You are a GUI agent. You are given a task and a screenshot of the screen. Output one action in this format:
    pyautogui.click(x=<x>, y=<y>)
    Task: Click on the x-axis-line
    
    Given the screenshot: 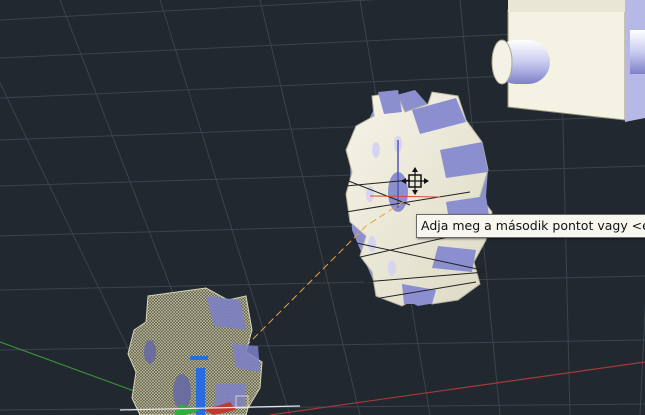 What is the action you would take?
    pyautogui.click(x=457, y=388)
    